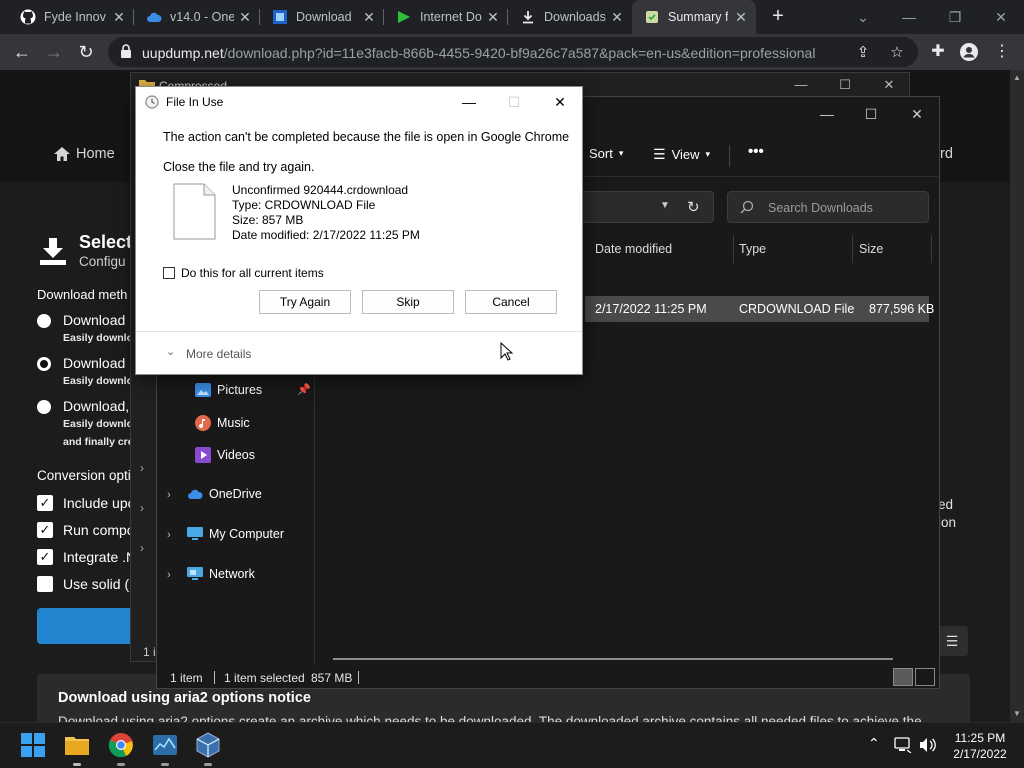  I want to click on nav-item-music: Music, so click(222, 423).